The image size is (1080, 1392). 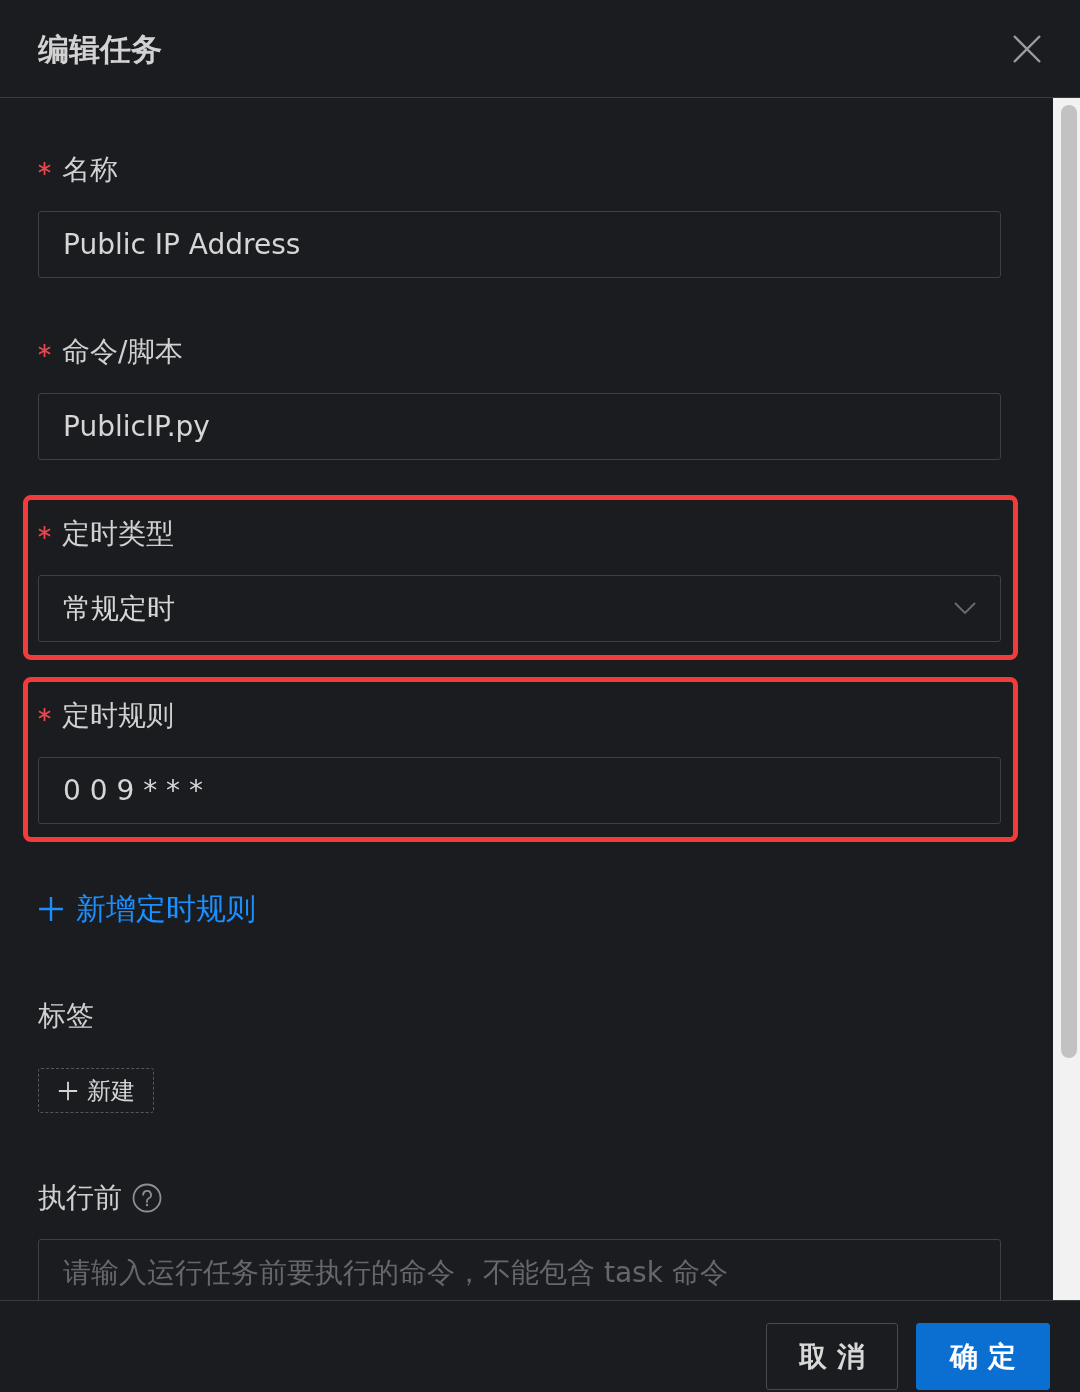 What do you see at coordinates (1069, 581) in the screenshot?
I see `scrollbar-thumb` at bounding box center [1069, 581].